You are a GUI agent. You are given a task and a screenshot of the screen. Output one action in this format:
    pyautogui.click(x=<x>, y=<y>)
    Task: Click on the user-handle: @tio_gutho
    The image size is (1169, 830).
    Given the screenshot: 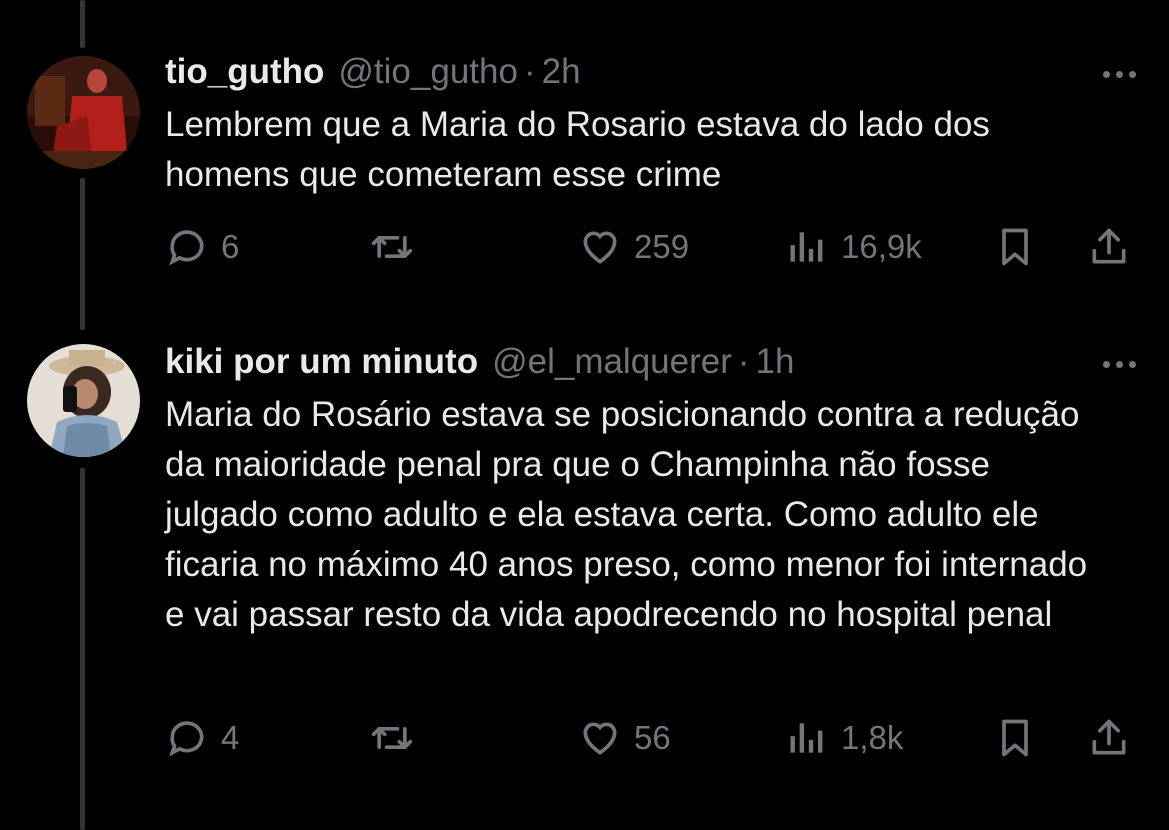 What is the action you would take?
    pyautogui.click(x=428, y=72)
    